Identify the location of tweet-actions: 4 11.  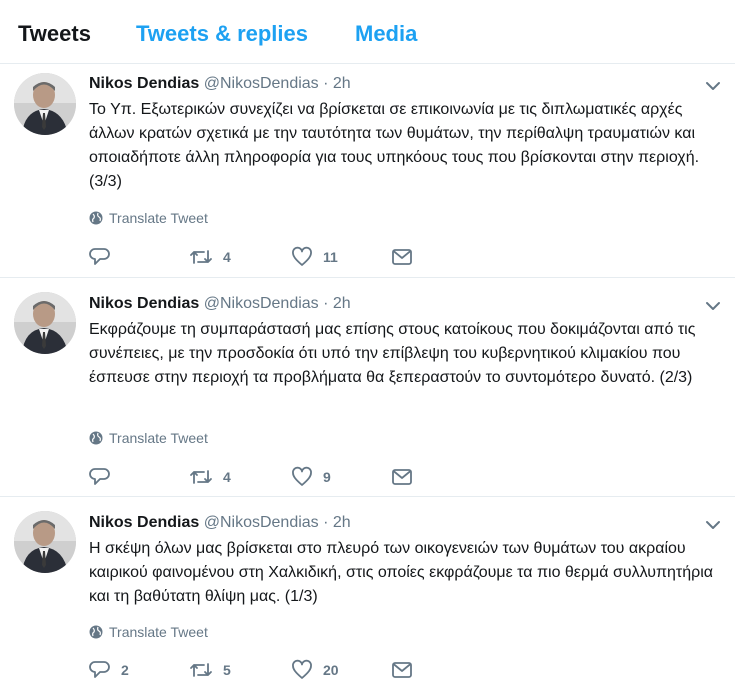
(259, 257).